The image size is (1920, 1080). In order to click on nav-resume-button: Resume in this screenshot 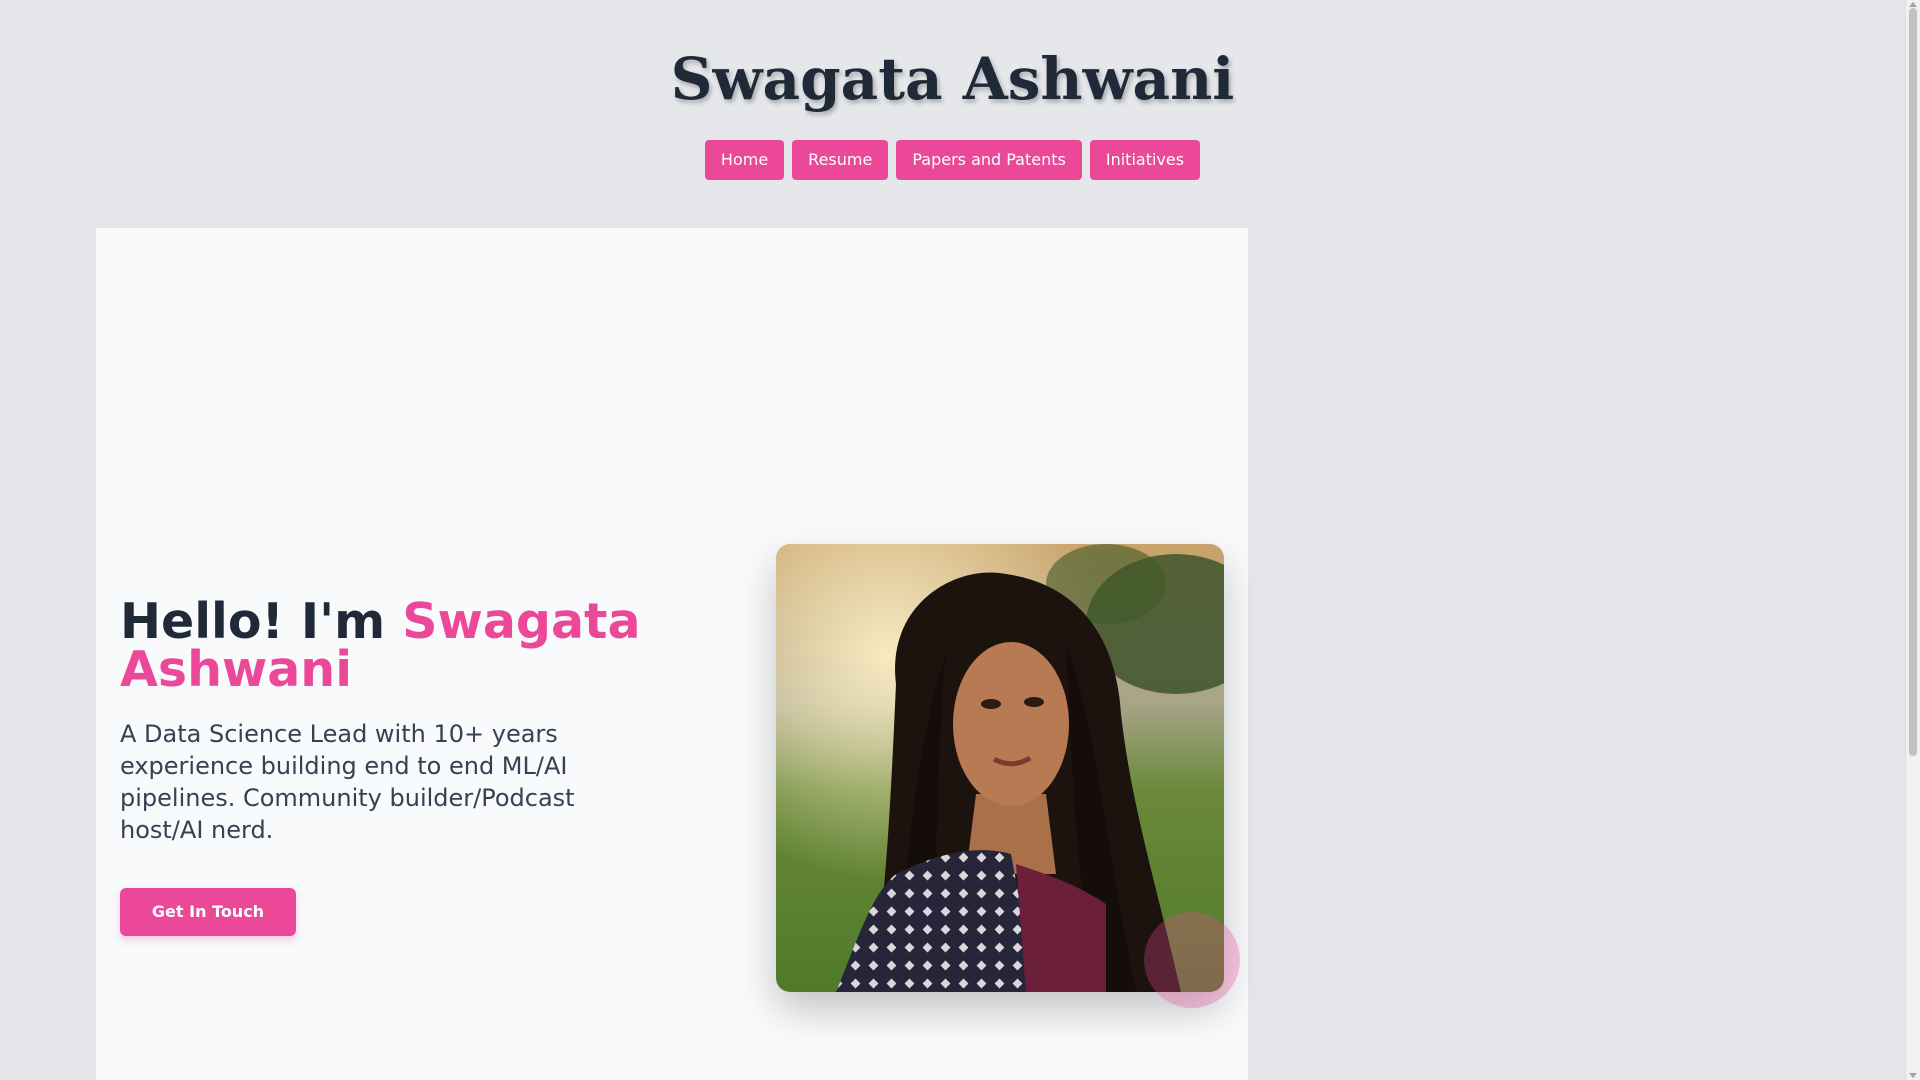, I will do `click(840, 160)`.